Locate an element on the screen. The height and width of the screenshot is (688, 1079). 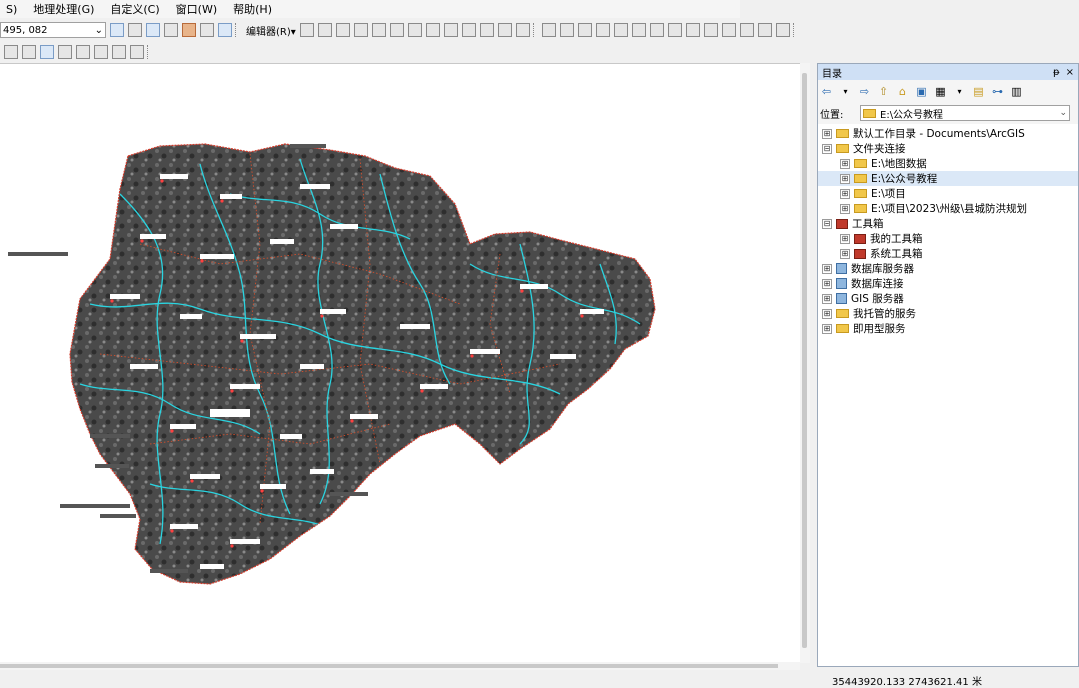
catalog-tree-node: ⊟ 工具箱 is located at coordinates (948, 223).